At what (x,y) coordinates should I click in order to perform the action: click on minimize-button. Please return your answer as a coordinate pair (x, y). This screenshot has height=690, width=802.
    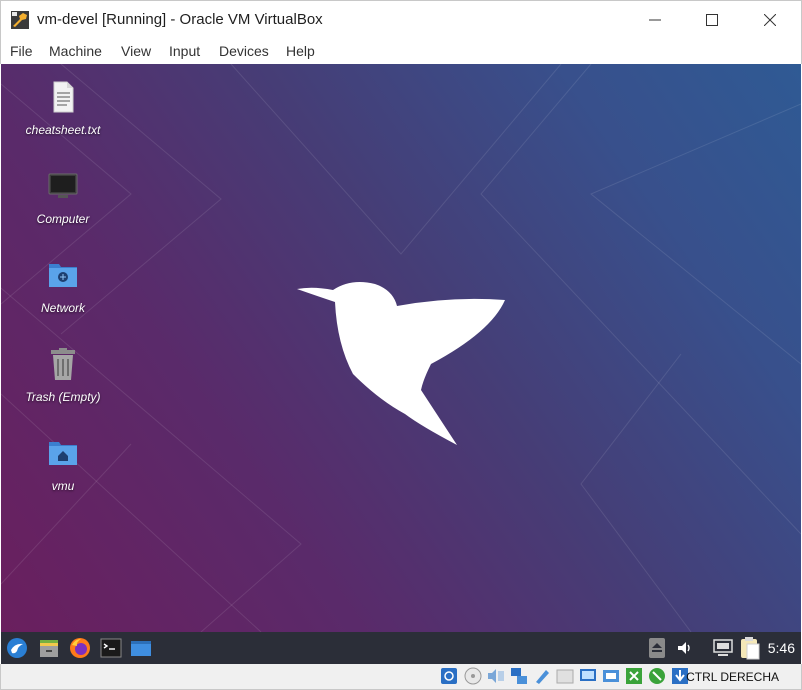
    Looking at the image, I should click on (655, 20).